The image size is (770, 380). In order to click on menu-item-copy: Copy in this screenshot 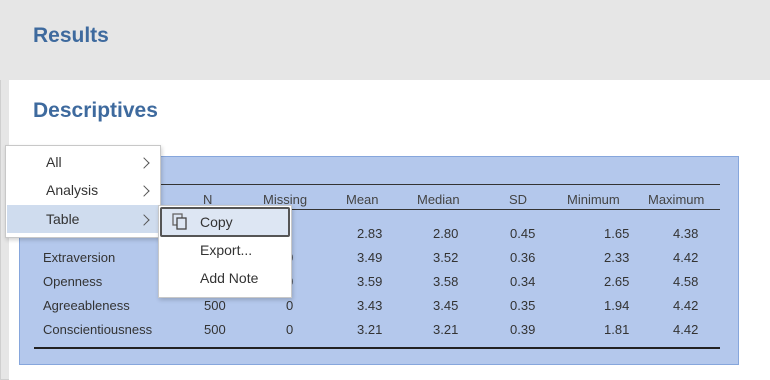, I will do `click(225, 221)`.